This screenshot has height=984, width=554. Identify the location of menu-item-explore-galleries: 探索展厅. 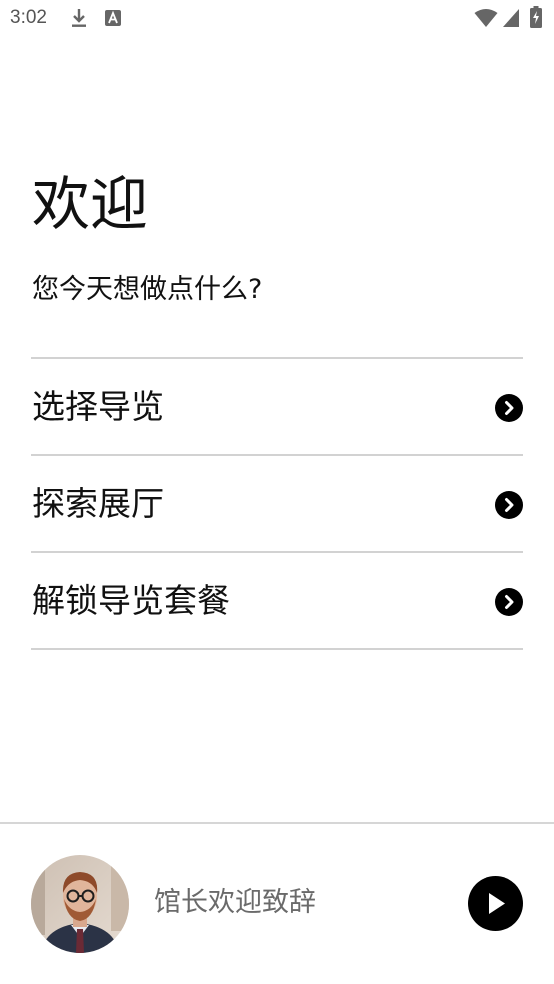
(277, 504).